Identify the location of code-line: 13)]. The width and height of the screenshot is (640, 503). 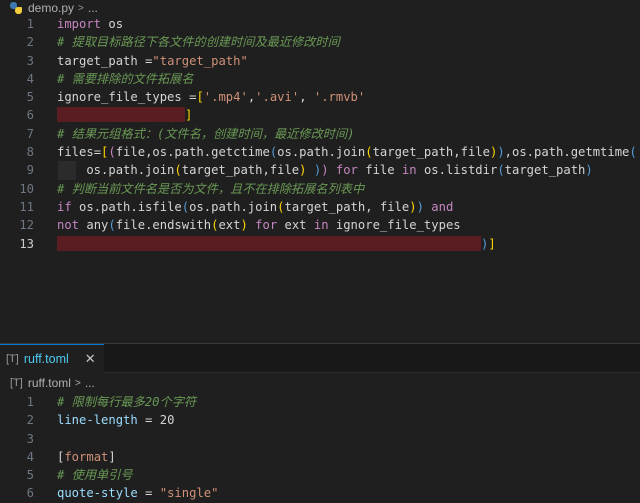
(320, 244).